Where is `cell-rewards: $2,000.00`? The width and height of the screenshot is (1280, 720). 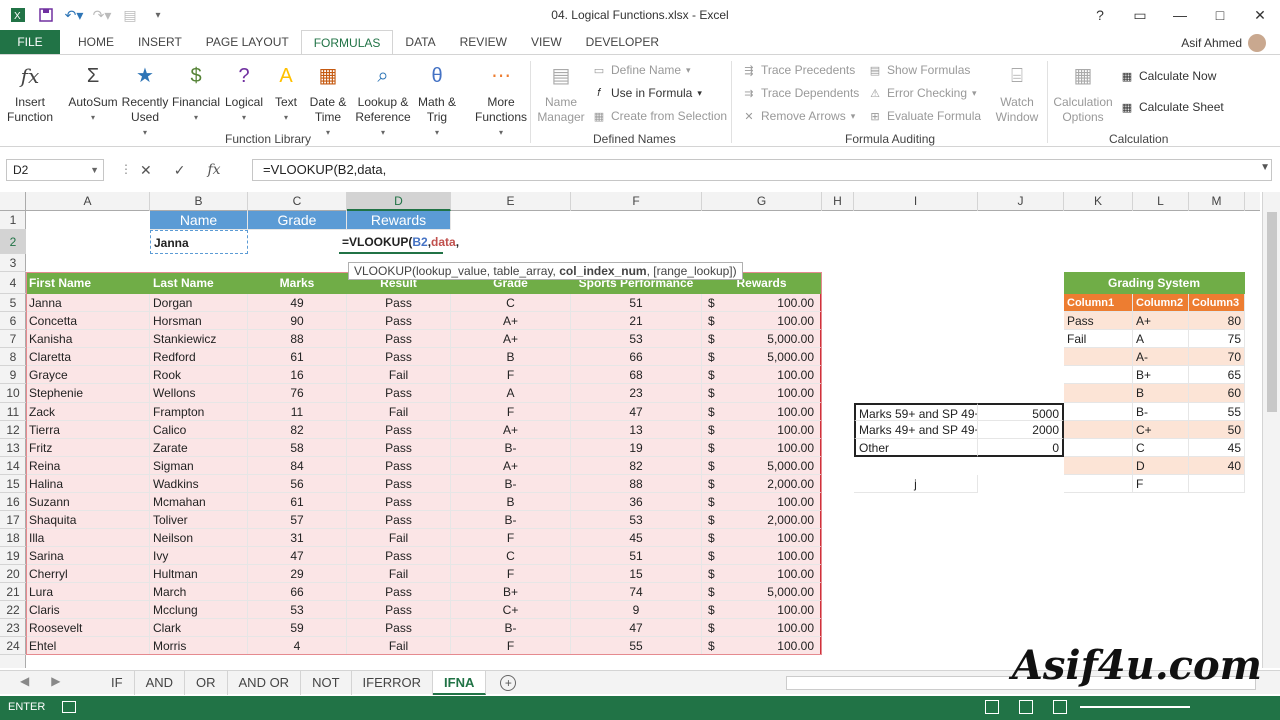
cell-rewards: $2,000.00 is located at coordinates (762, 520).